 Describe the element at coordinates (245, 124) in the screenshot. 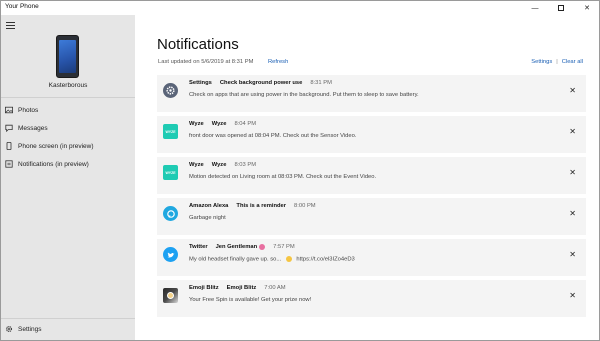

I see `notification-time: 8:04 PM` at that location.